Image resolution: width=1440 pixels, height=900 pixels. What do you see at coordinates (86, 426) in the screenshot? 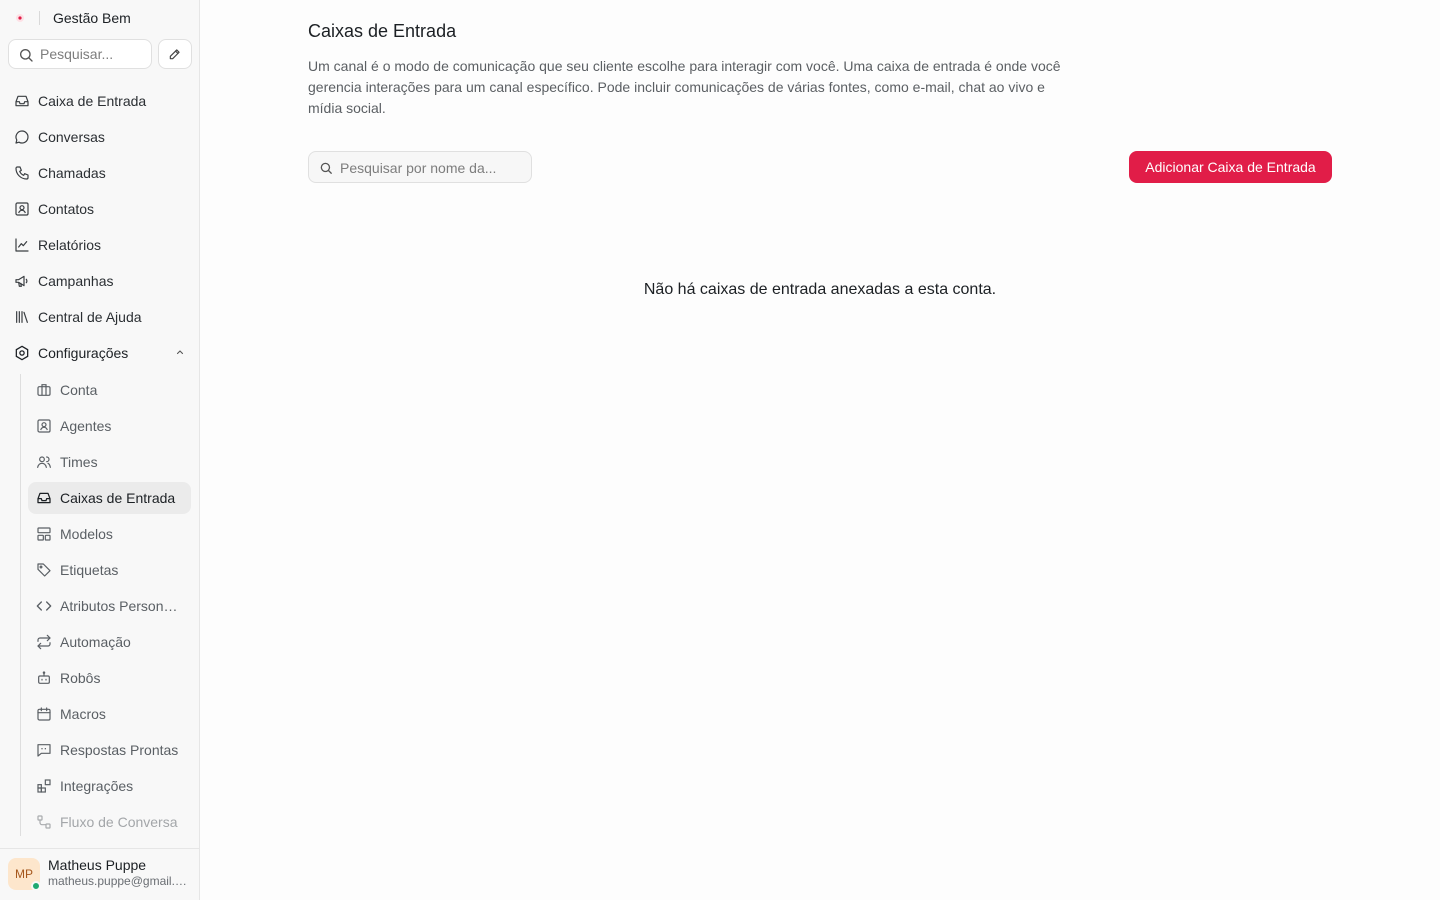
I see `settings-item-label: Agentes` at bounding box center [86, 426].